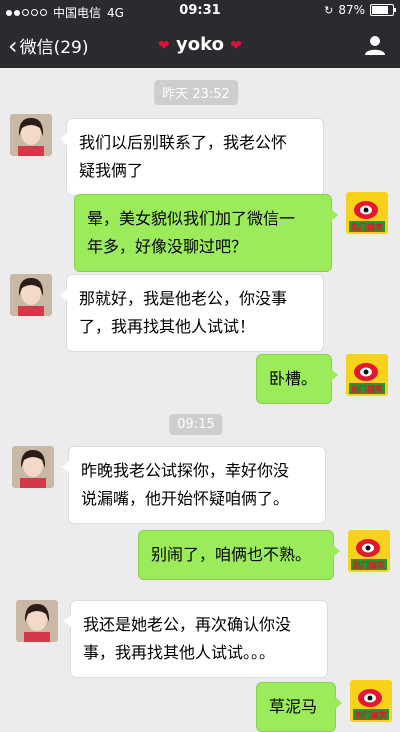 Image resolution: width=400 pixels, height=732 pixels. I want to click on chat-title: ❤ yoko ❤, so click(200, 44).